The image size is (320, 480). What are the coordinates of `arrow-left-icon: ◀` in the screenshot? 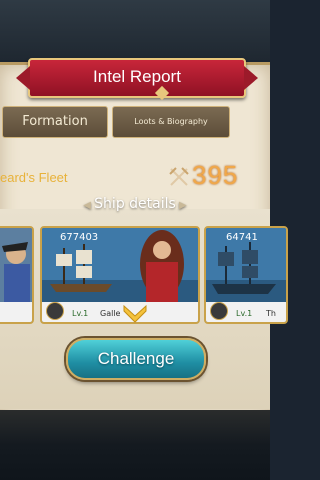 It's located at (89, 205).